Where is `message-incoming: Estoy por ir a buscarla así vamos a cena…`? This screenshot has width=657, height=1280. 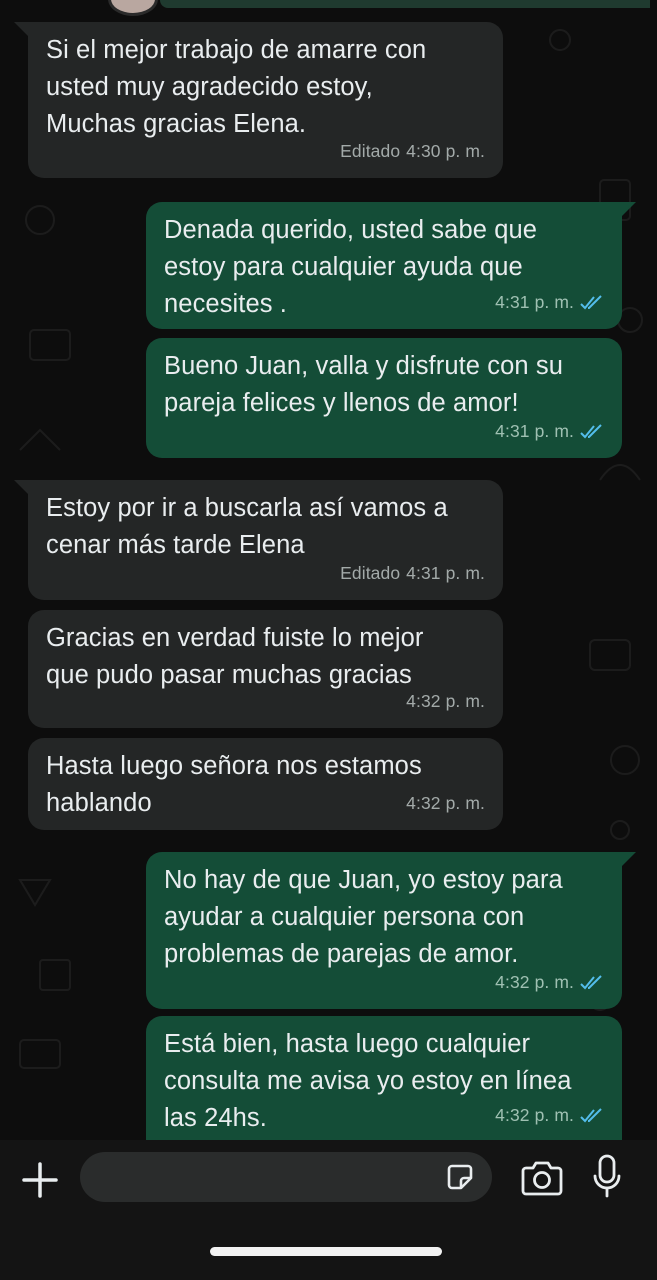 message-incoming: Estoy por ir a buscarla así vamos a cena… is located at coordinates (265, 540).